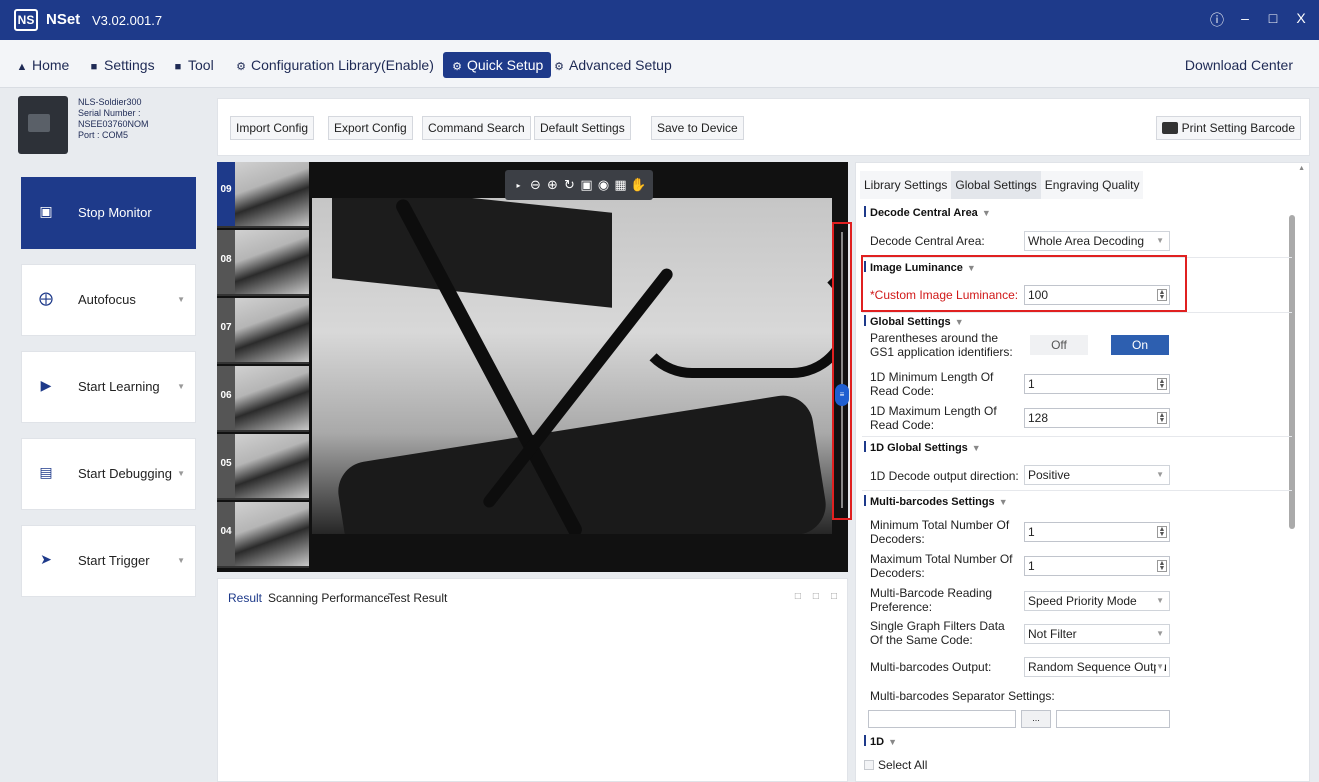 This screenshot has width=1319, height=782. I want to click on min-length-input: 1 ▲ ▼, so click(1097, 384).